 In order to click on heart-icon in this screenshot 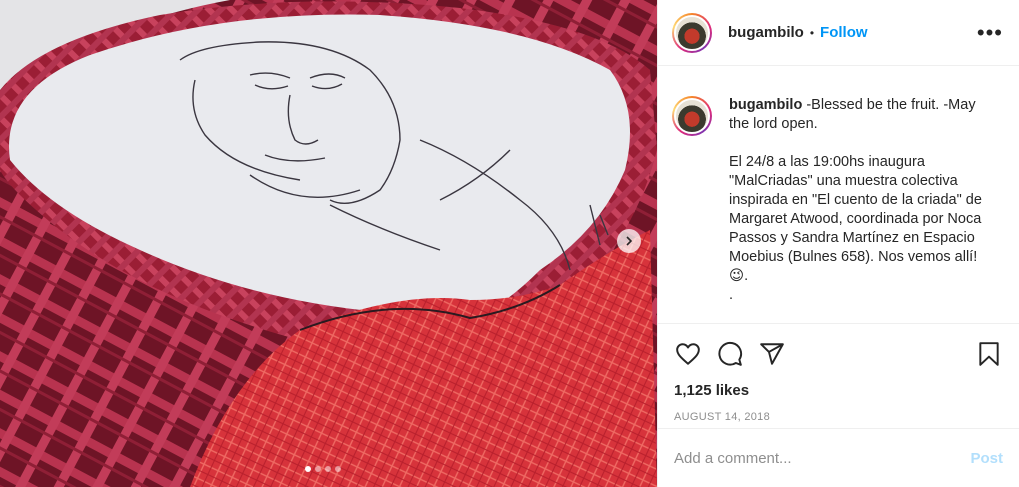, I will do `click(688, 354)`.